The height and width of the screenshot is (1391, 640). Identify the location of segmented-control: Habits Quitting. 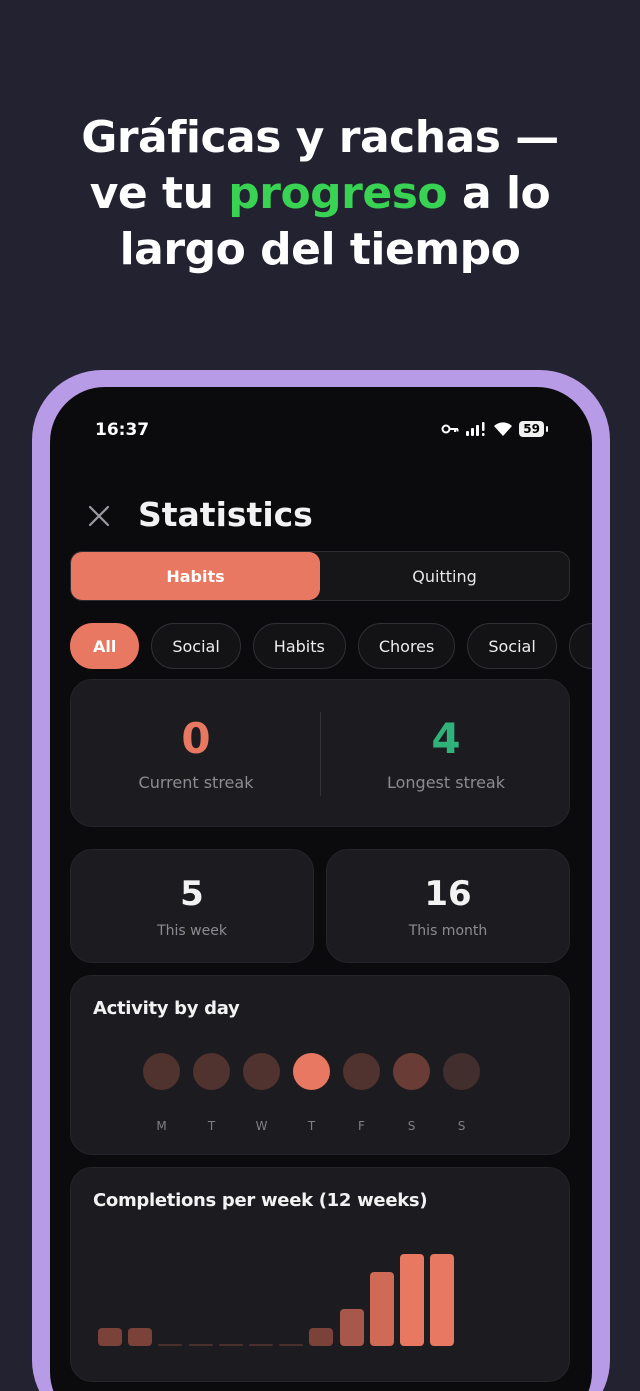
(320, 576).